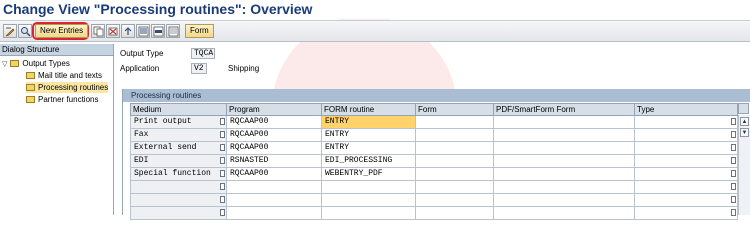 Image resolution: width=750 pixels, height=240 pixels. Describe the element at coordinates (368, 109) in the screenshot. I see `column-header-form-routine: FORM routine` at that location.